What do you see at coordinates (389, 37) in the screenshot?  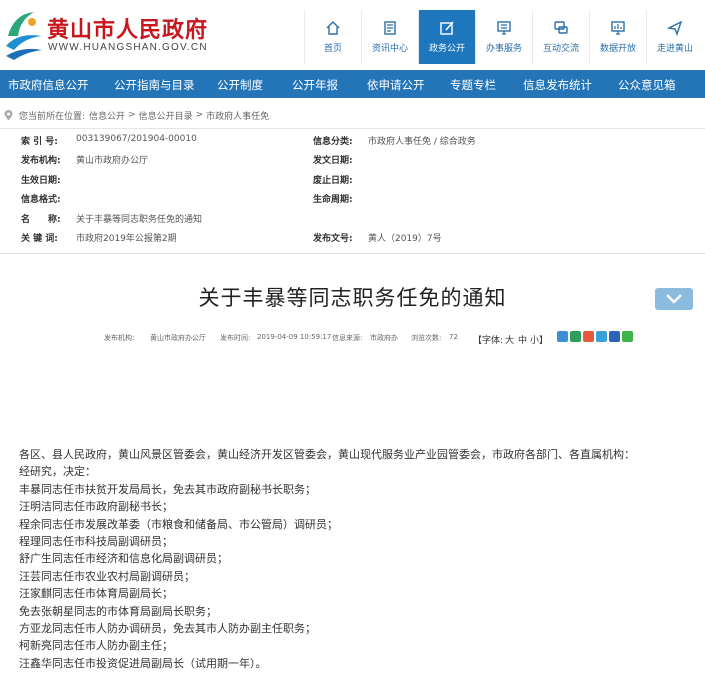 I see `topnav-news: 资讯中心` at bounding box center [389, 37].